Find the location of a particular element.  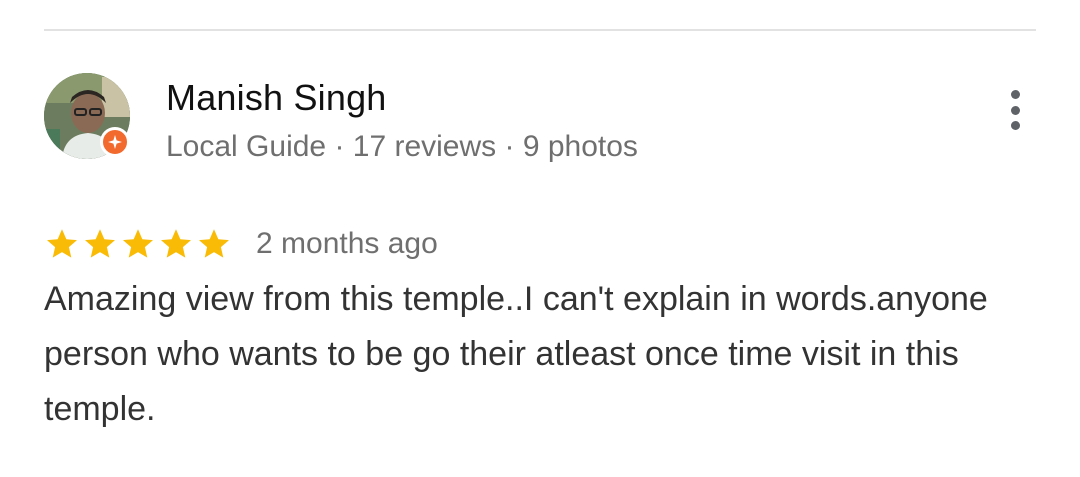

more-options-button is located at coordinates (1015, 110).